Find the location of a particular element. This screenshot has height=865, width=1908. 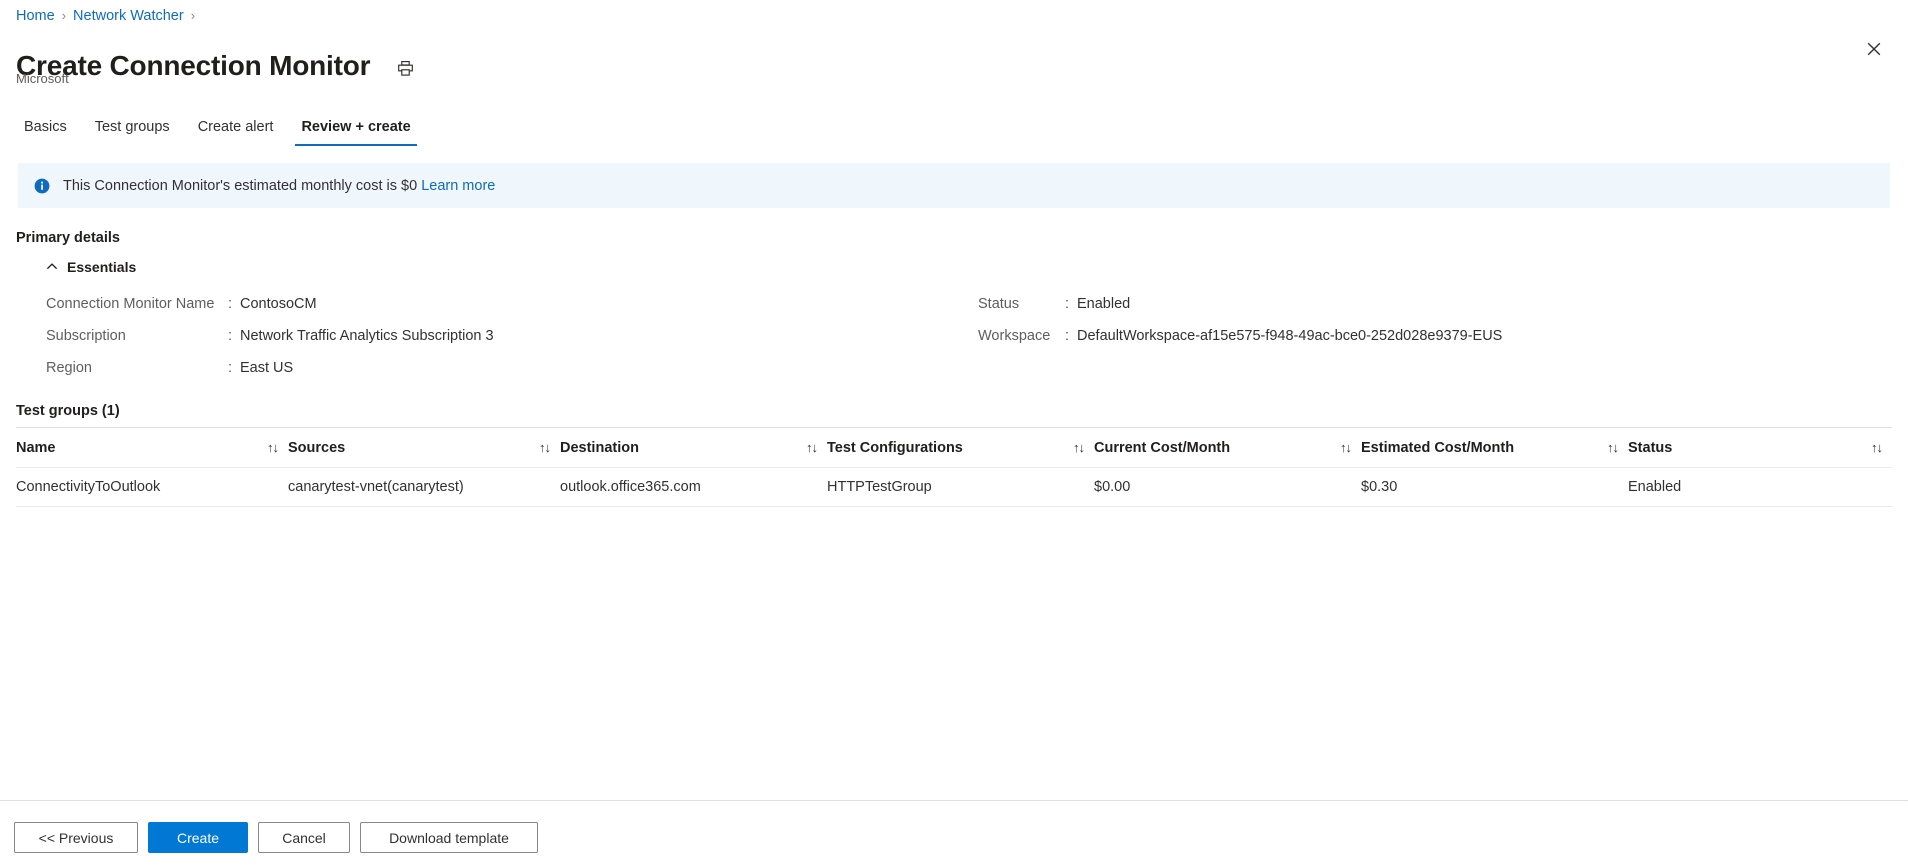

essentials-row-connection-monitor-name: Connection Monitor Name : ContosoCM is located at coordinates (270, 310).